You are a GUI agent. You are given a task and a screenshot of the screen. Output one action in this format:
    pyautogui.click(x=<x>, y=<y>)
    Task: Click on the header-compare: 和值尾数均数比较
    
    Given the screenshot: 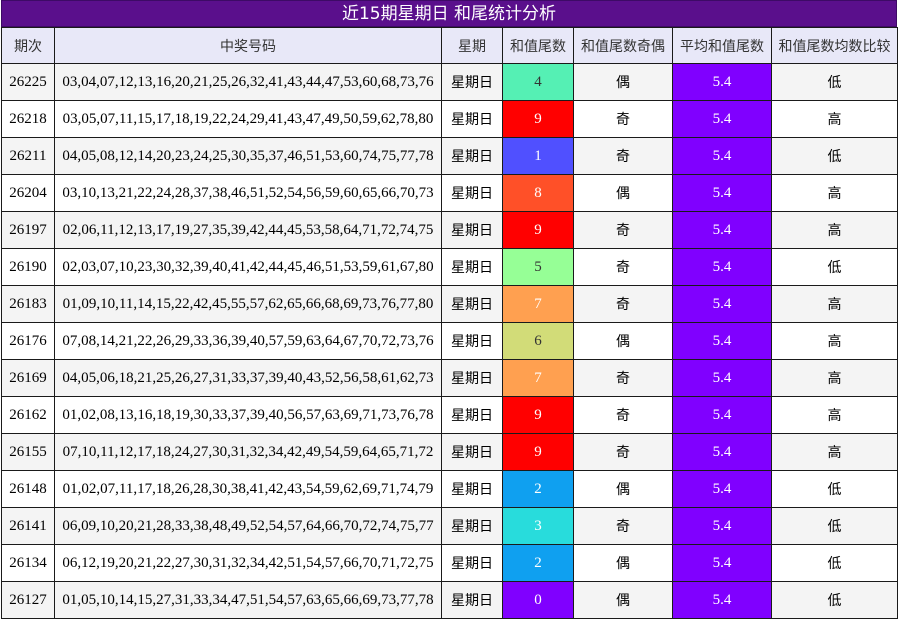 What is the action you would take?
    pyautogui.click(x=834, y=45)
    